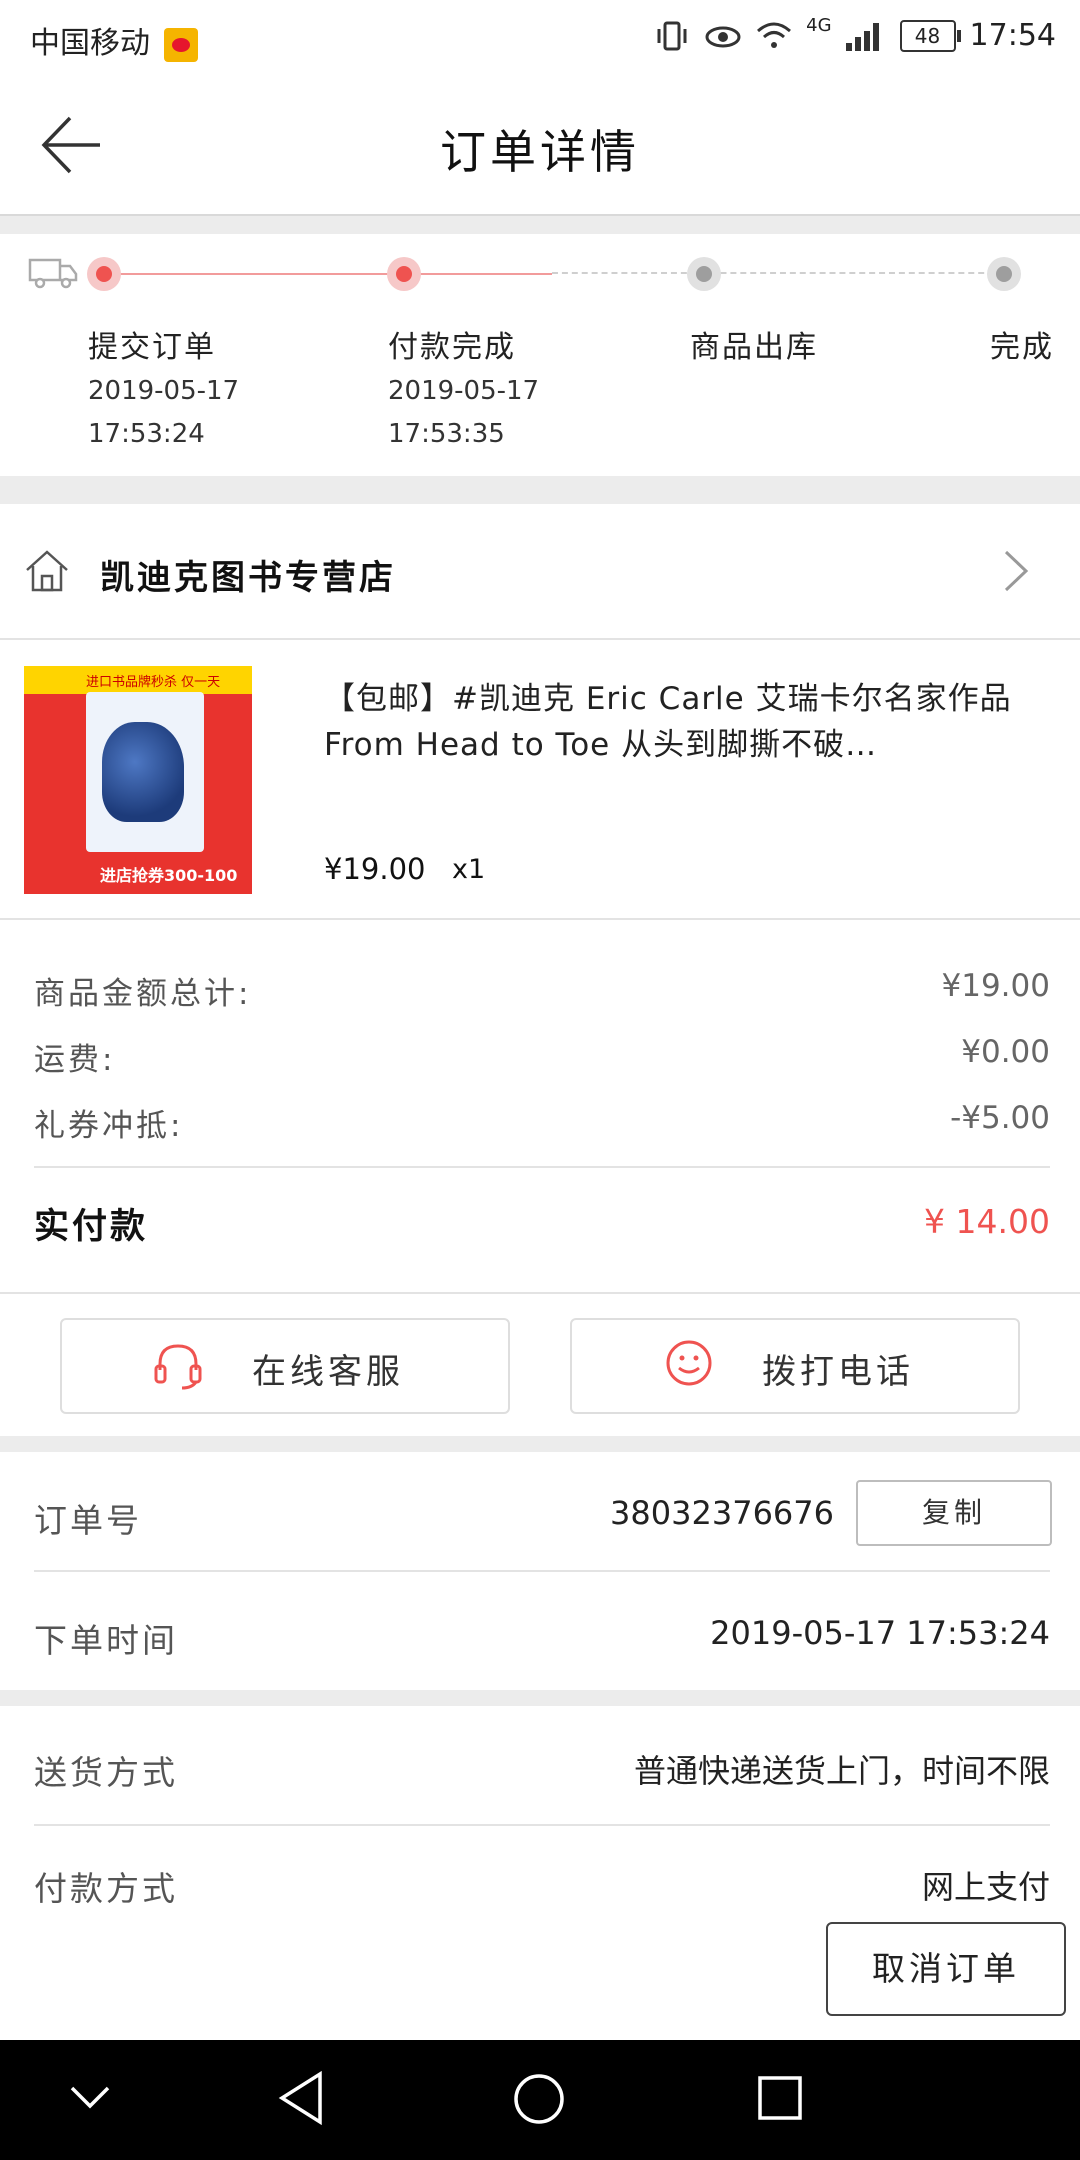 The image size is (1080, 2160). Describe the element at coordinates (819, 25) in the screenshot. I see `network-type: 4G` at that location.